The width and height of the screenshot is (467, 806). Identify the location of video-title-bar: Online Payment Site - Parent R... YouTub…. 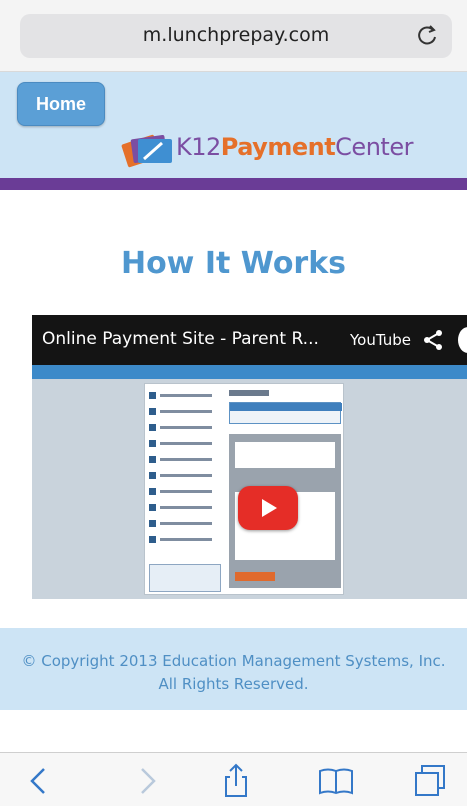
(249, 340).